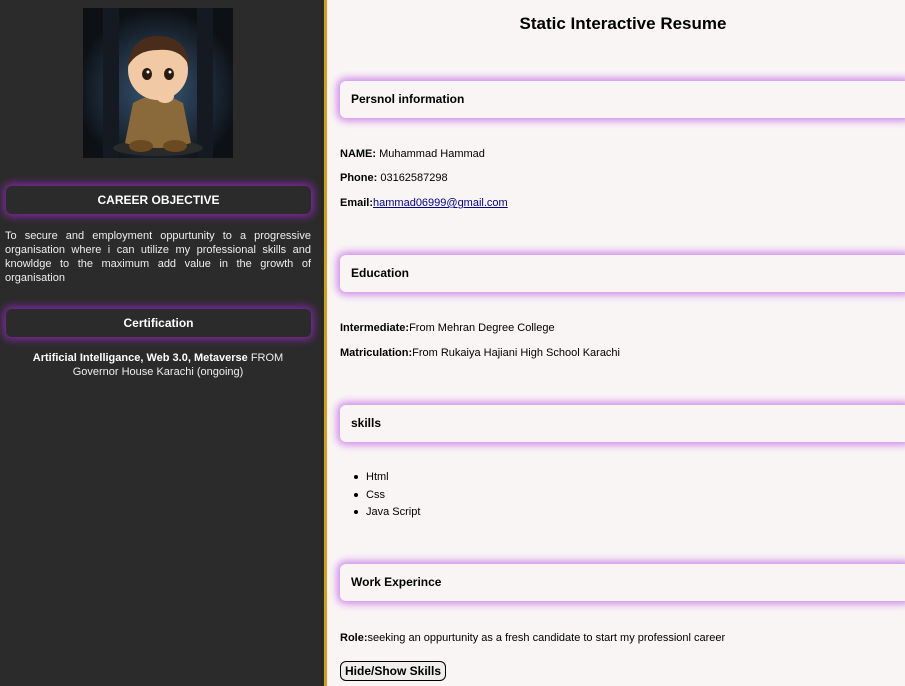 The height and width of the screenshot is (686, 905). Describe the element at coordinates (440, 203) in the screenshot. I see `email-link: hammad06999@gmail.com` at that location.